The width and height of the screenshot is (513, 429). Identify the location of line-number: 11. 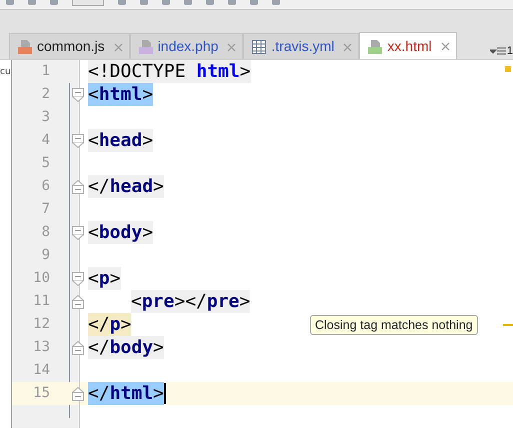
(41, 301).